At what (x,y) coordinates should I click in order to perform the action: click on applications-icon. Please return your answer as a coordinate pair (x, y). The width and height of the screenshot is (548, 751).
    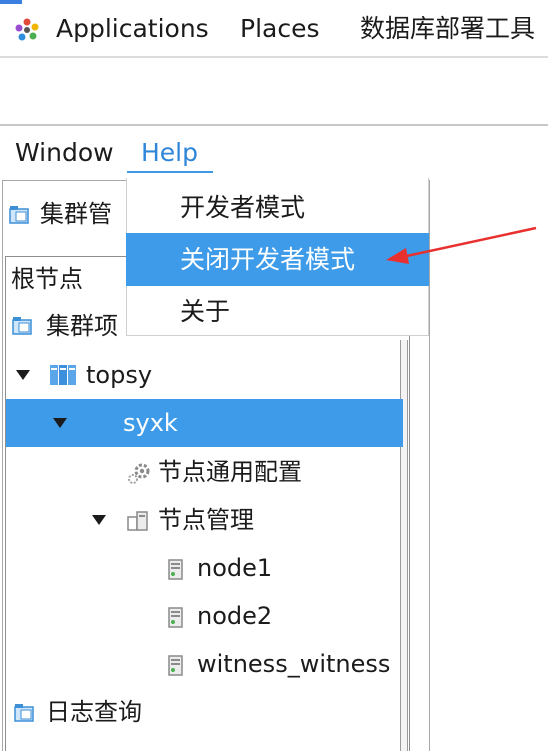
    Looking at the image, I should click on (27, 30).